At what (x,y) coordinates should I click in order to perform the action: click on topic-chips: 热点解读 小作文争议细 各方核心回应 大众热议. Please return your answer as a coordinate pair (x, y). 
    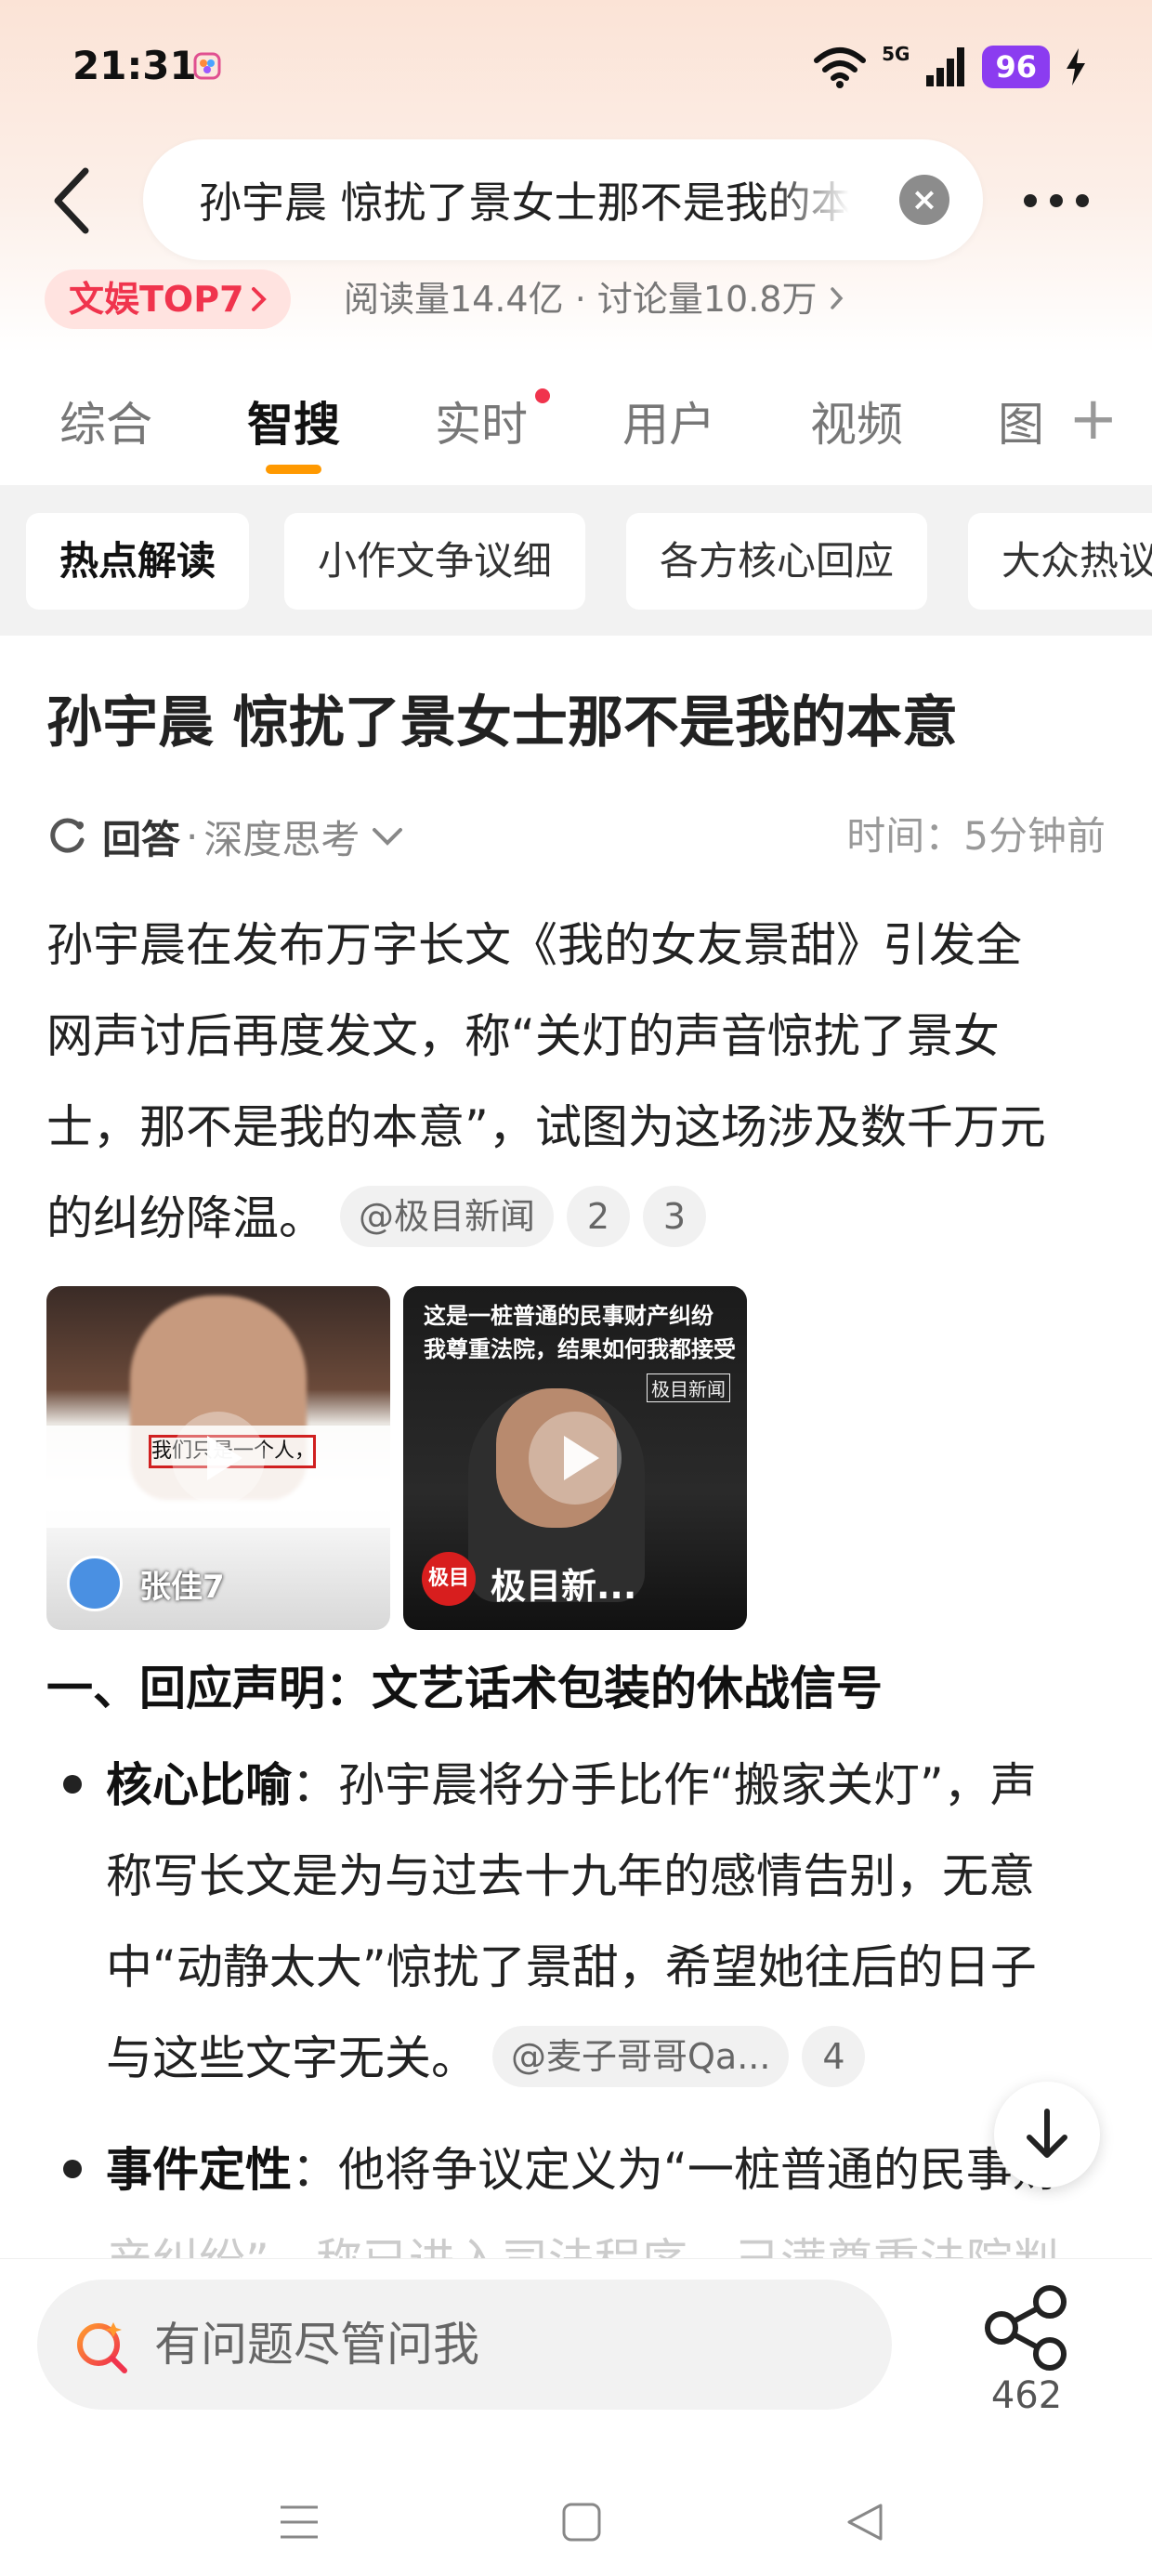
    Looking at the image, I should click on (576, 560).